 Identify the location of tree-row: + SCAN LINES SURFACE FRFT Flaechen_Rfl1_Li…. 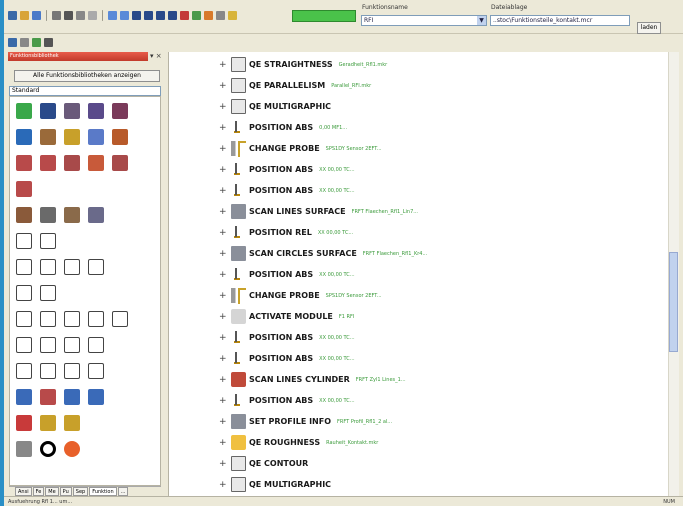
(318, 211).